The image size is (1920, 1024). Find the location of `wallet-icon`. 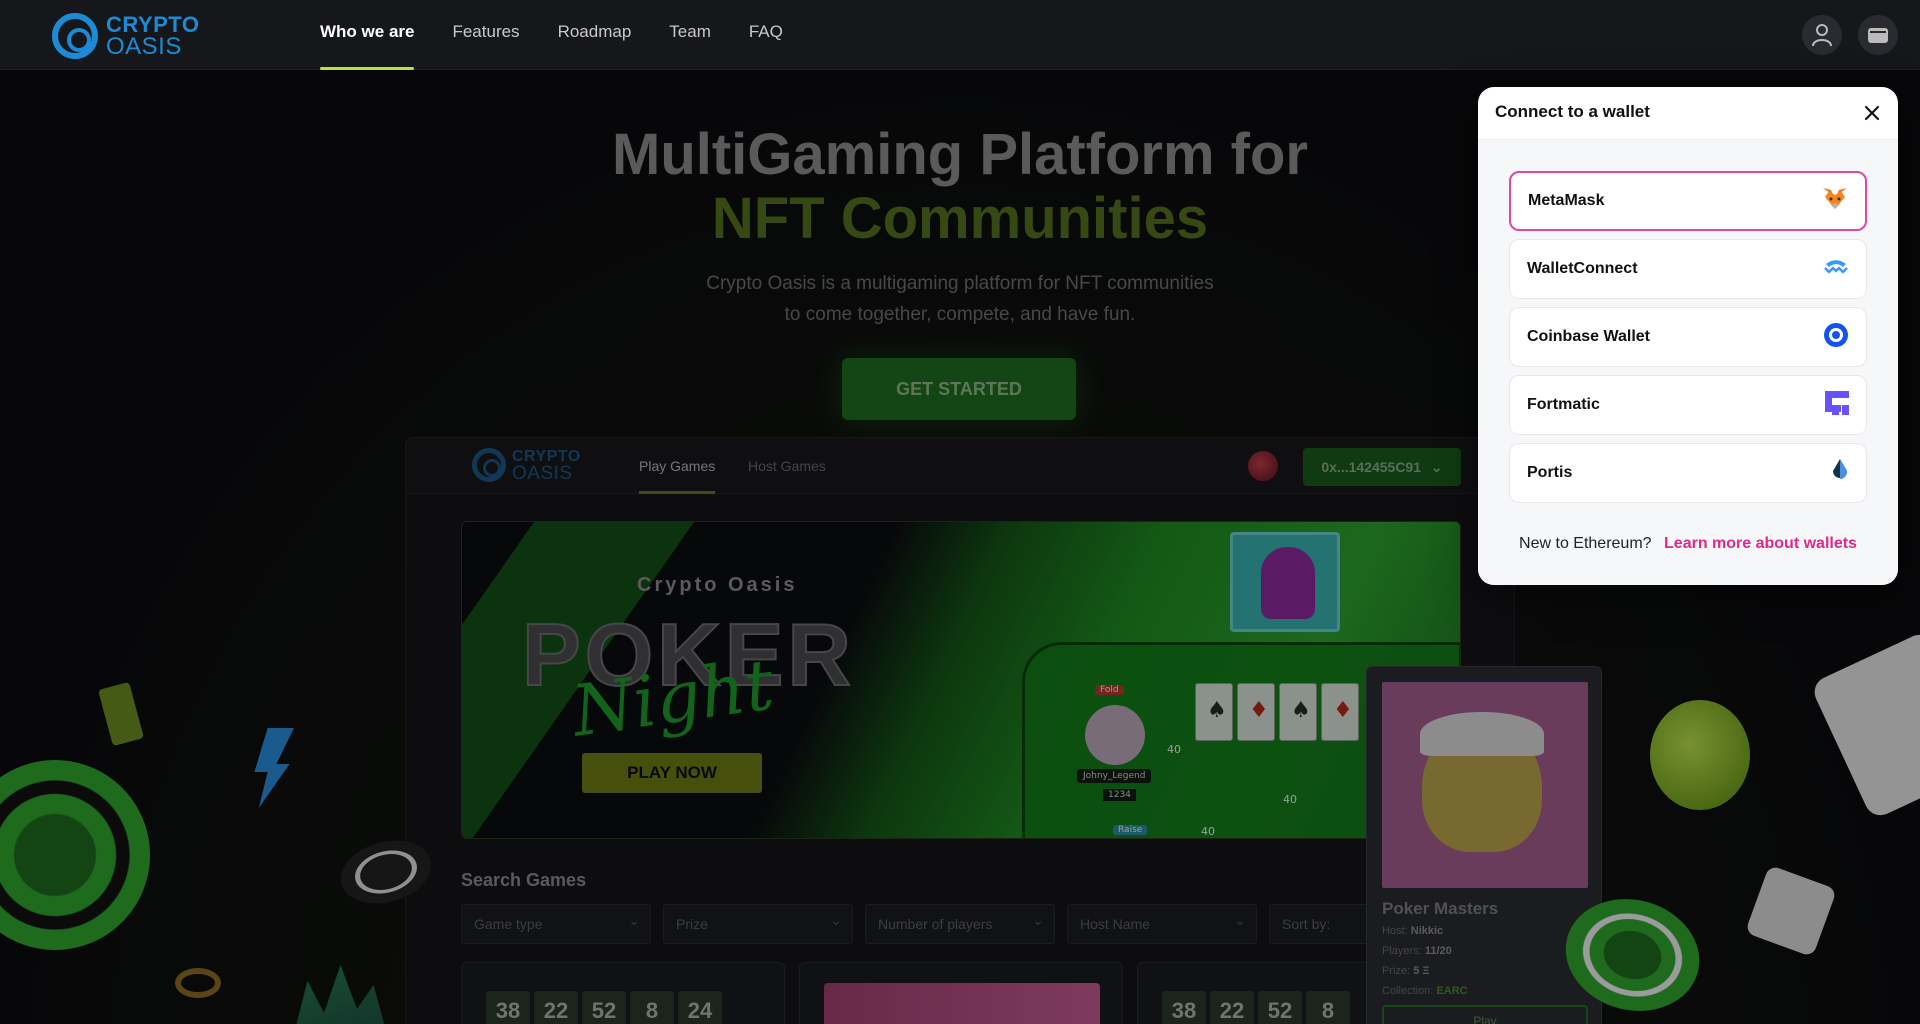

wallet-icon is located at coordinates (1878, 35).